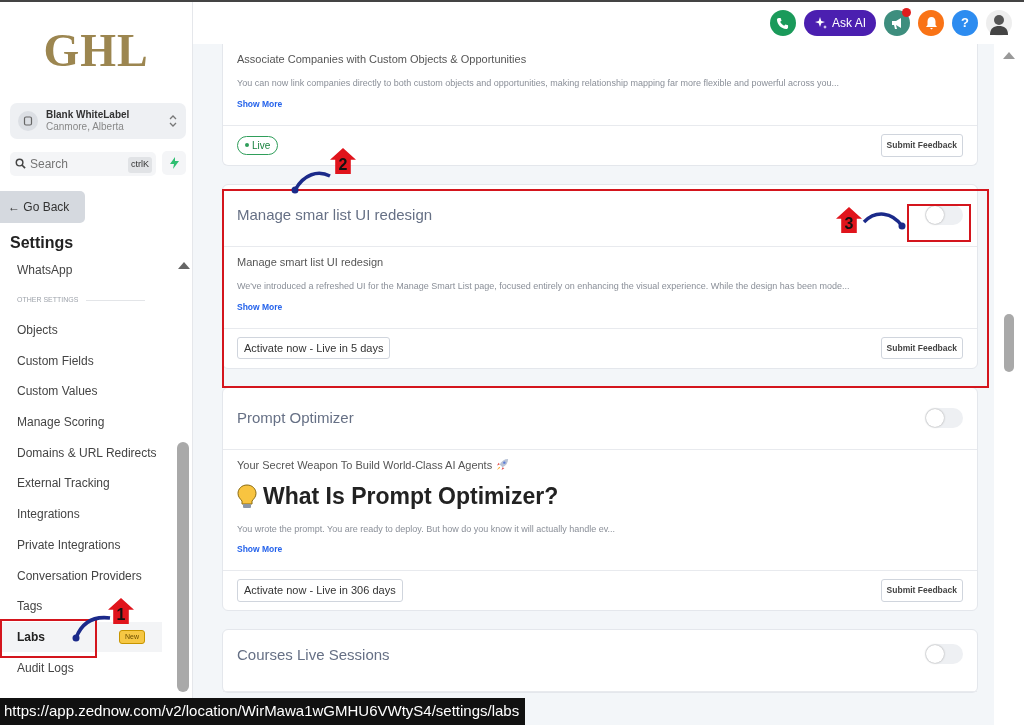  What do you see at coordinates (85, 127) in the screenshot?
I see `account-location: Canmore, Alberta` at bounding box center [85, 127].